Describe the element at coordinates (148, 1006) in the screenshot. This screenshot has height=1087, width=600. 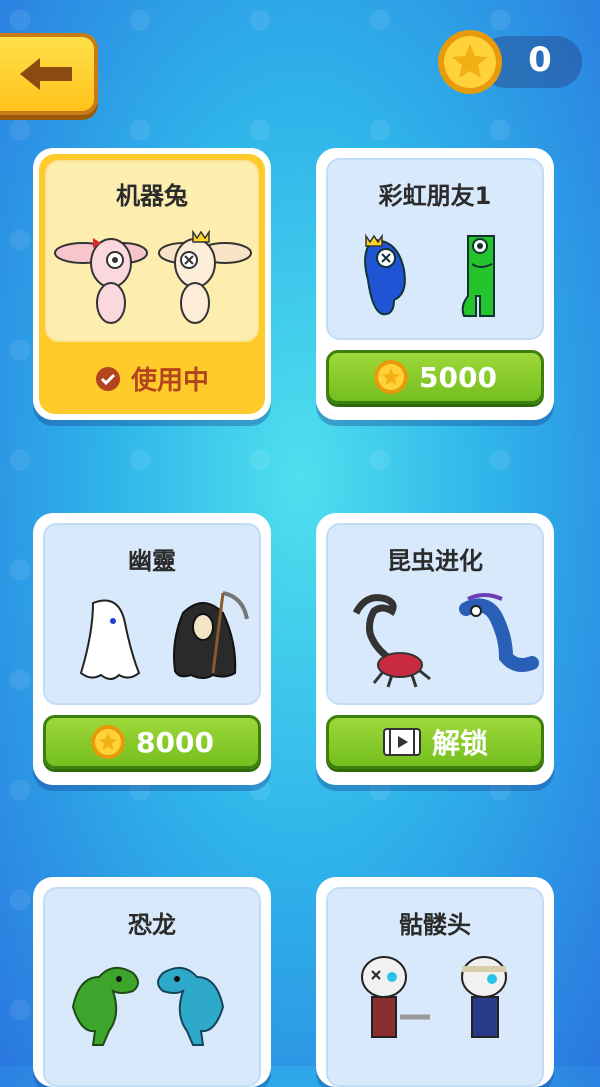
I see `dinosaur-characters-image` at that location.